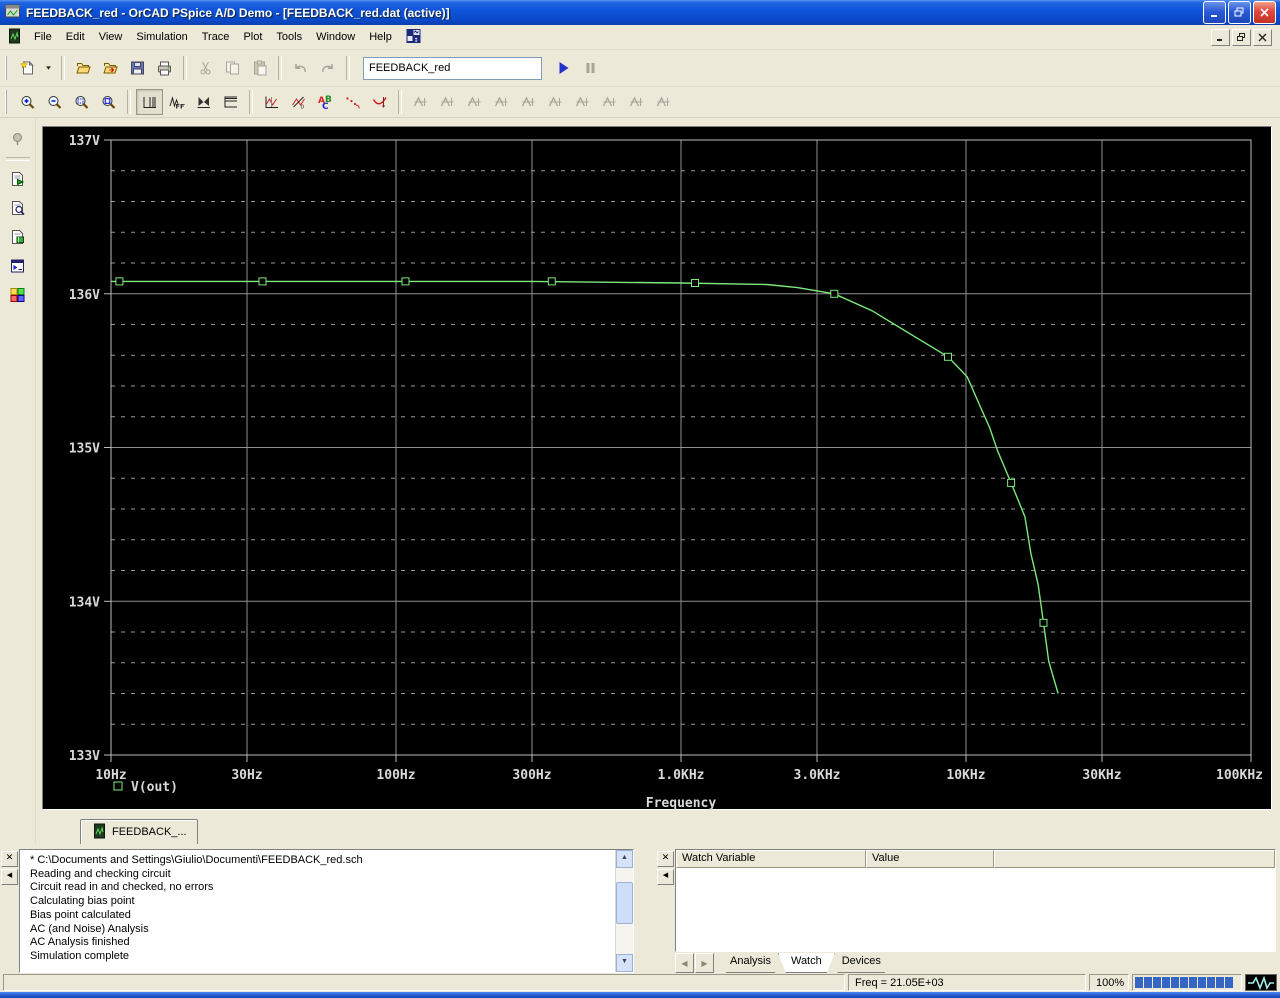  What do you see at coordinates (806, 963) in the screenshot?
I see `tab-watch: Watch` at bounding box center [806, 963].